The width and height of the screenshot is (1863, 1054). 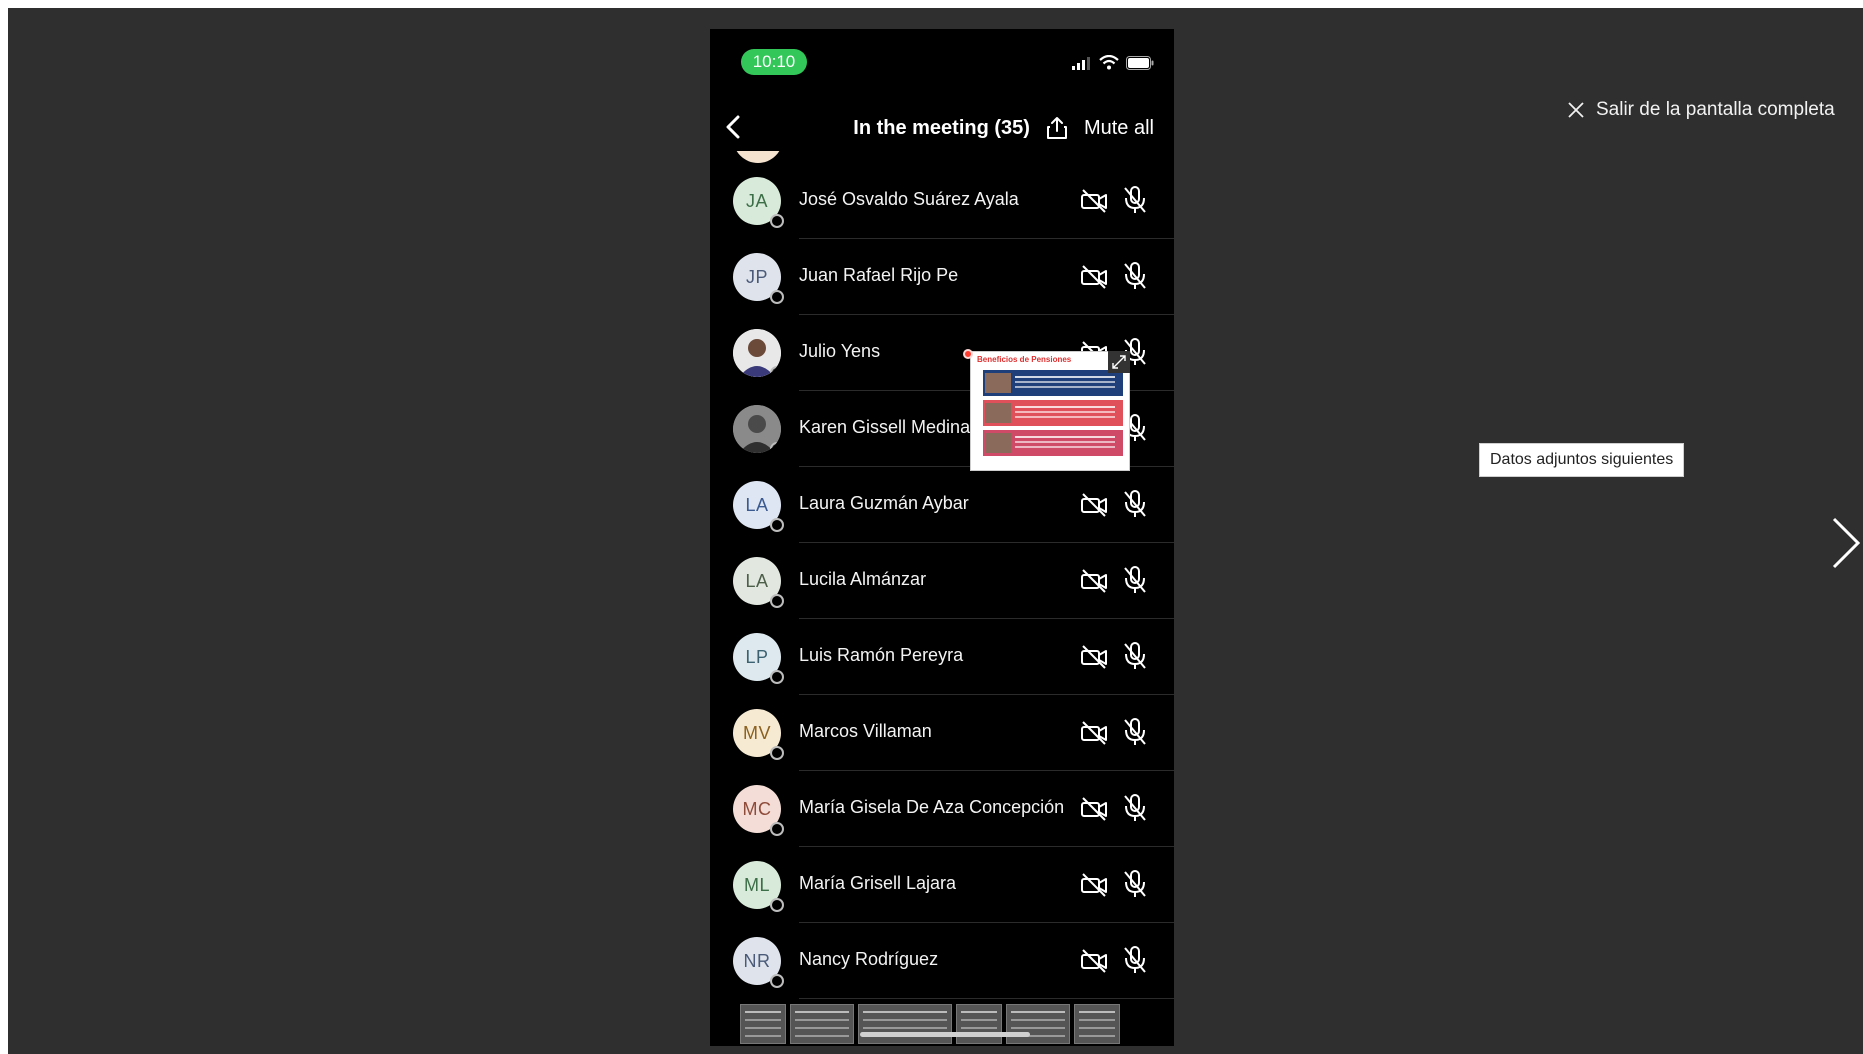 I want to click on wifi-icon, so click(x=1109, y=62).